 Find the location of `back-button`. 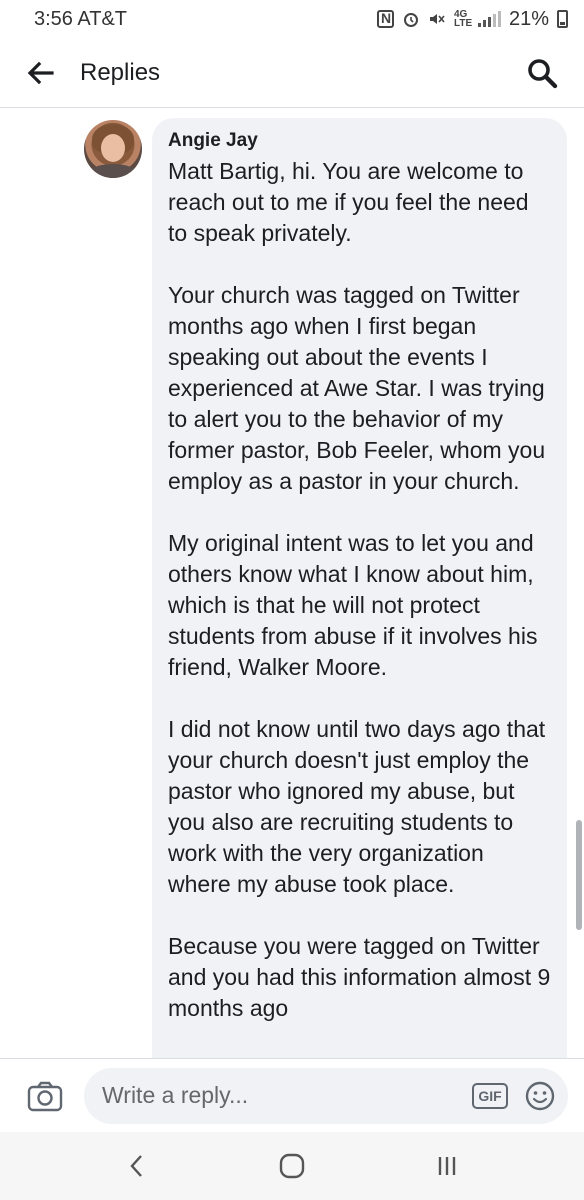

back-button is located at coordinates (40, 73).